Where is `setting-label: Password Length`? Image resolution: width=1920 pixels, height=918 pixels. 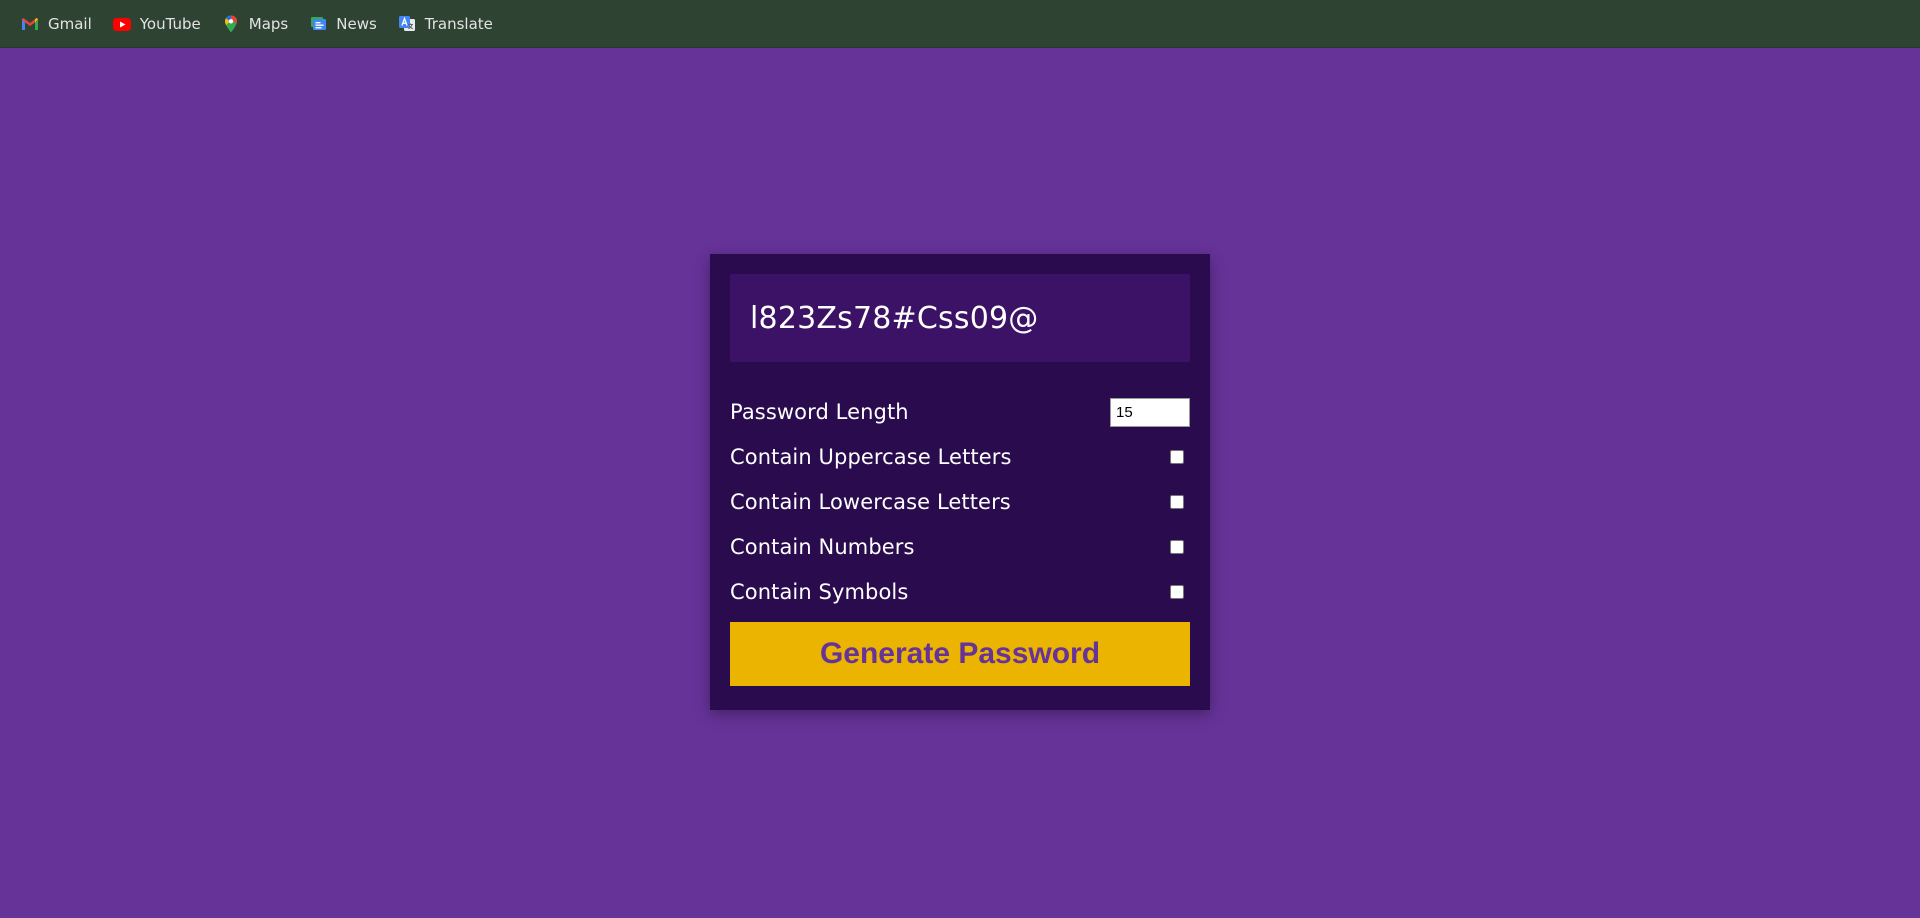
setting-label: Password Length is located at coordinates (819, 412).